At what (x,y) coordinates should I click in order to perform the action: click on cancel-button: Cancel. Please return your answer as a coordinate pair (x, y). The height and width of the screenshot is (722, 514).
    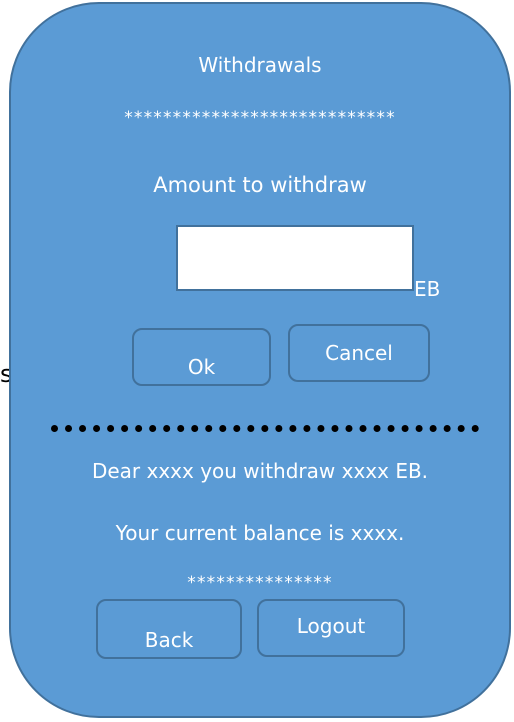
    Looking at the image, I should click on (359, 353).